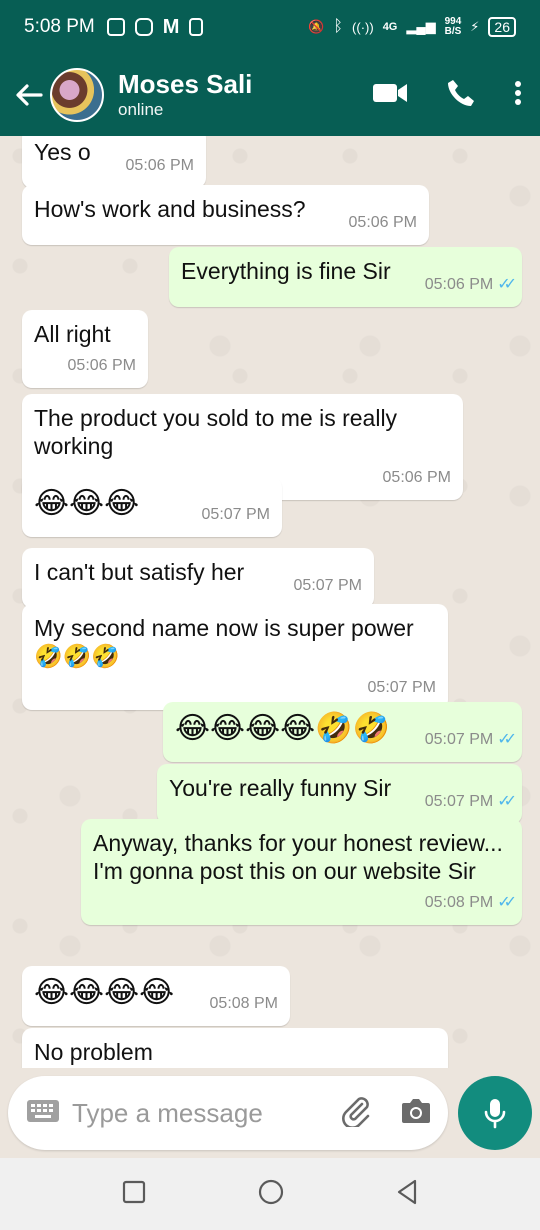 Image resolution: width=540 pixels, height=1230 pixels. What do you see at coordinates (115, 27) in the screenshot?
I see `app-notification-icon` at bounding box center [115, 27].